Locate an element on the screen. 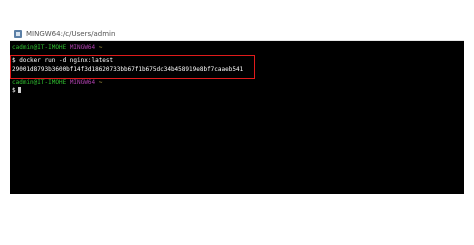 The width and height of the screenshot is (474, 245). prompt-line-2: cadmin@IT-IMOHE MINGW64 ~ is located at coordinates (57, 82).